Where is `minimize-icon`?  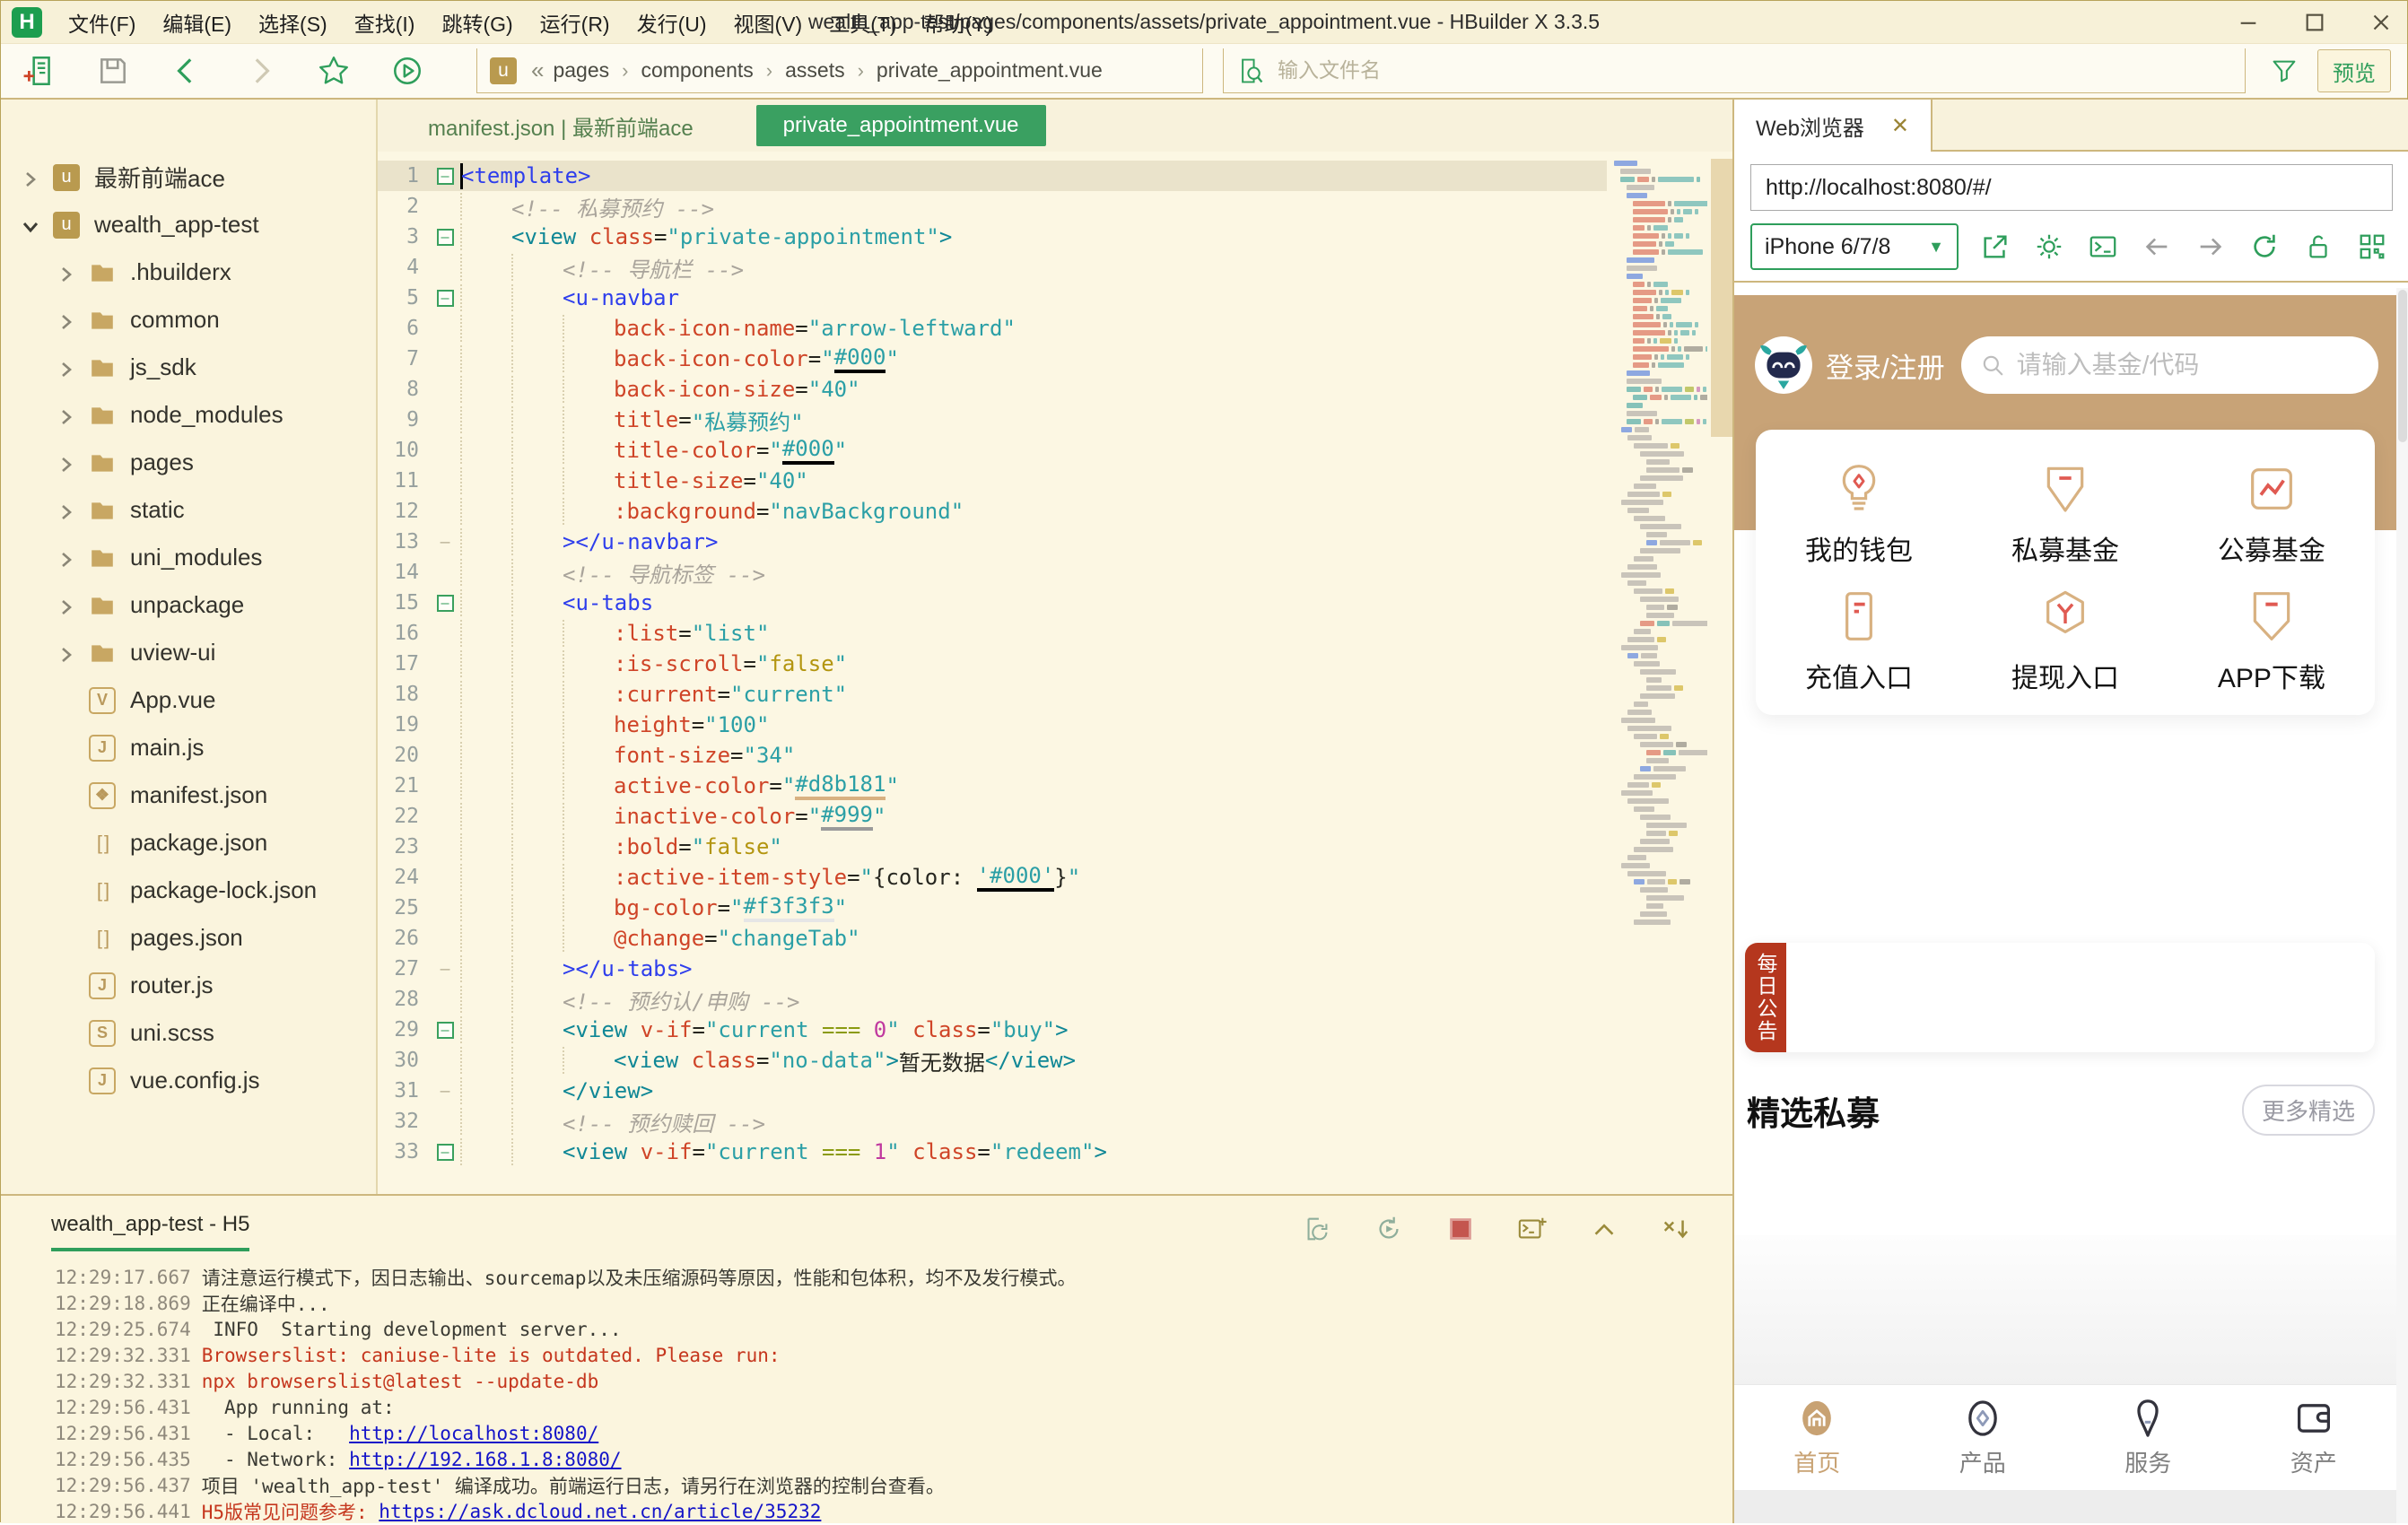
minimize-icon is located at coordinates (2248, 22).